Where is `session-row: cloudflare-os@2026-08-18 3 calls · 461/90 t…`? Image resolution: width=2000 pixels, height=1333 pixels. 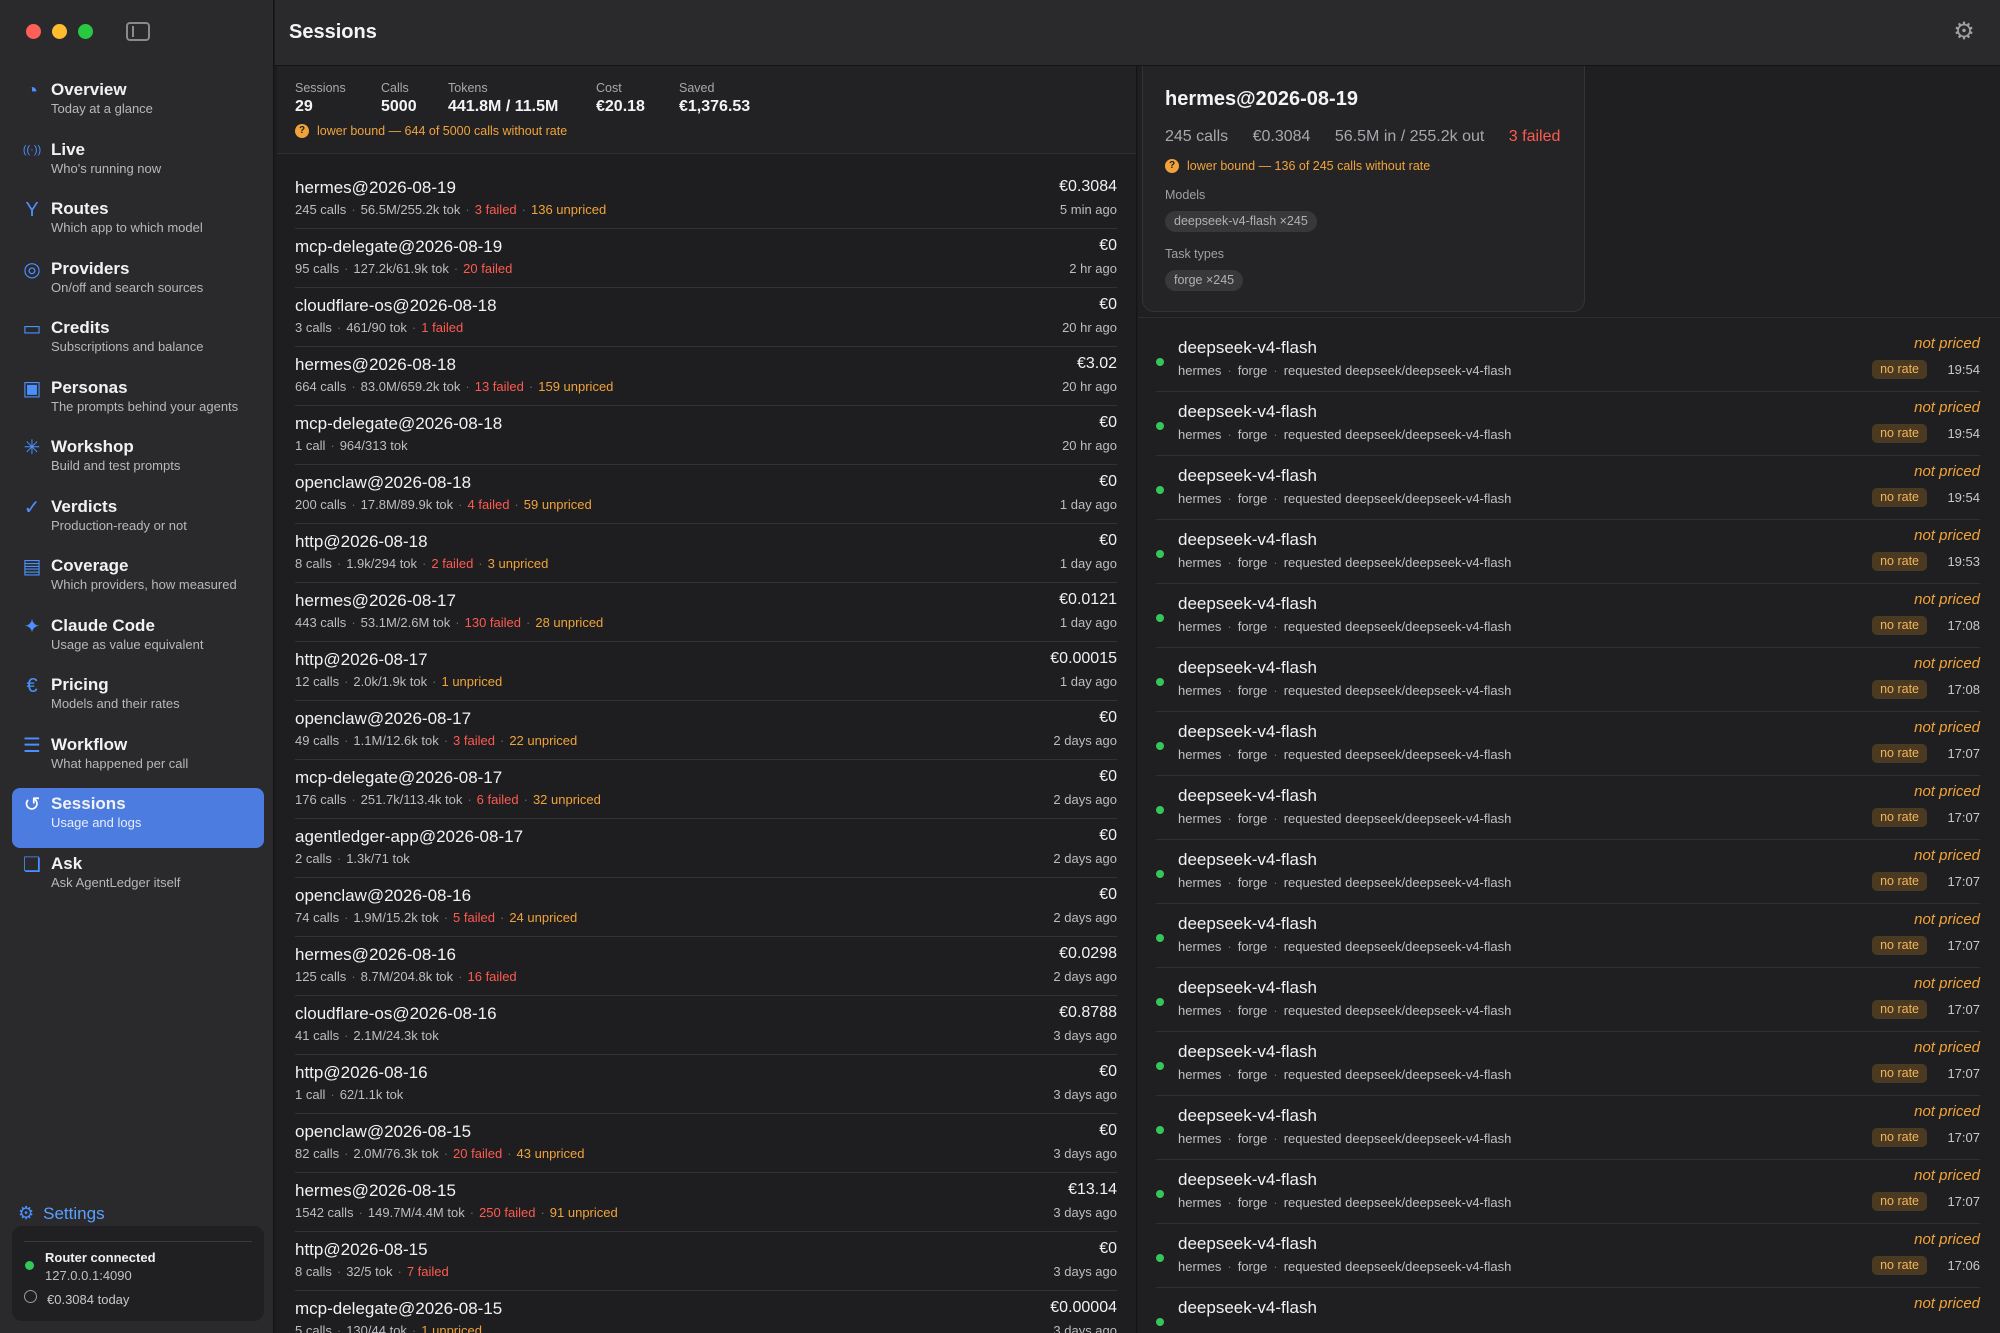
session-row: cloudflare-os@2026-08-18 3 calls · 461/90 t… is located at coordinates (706, 317).